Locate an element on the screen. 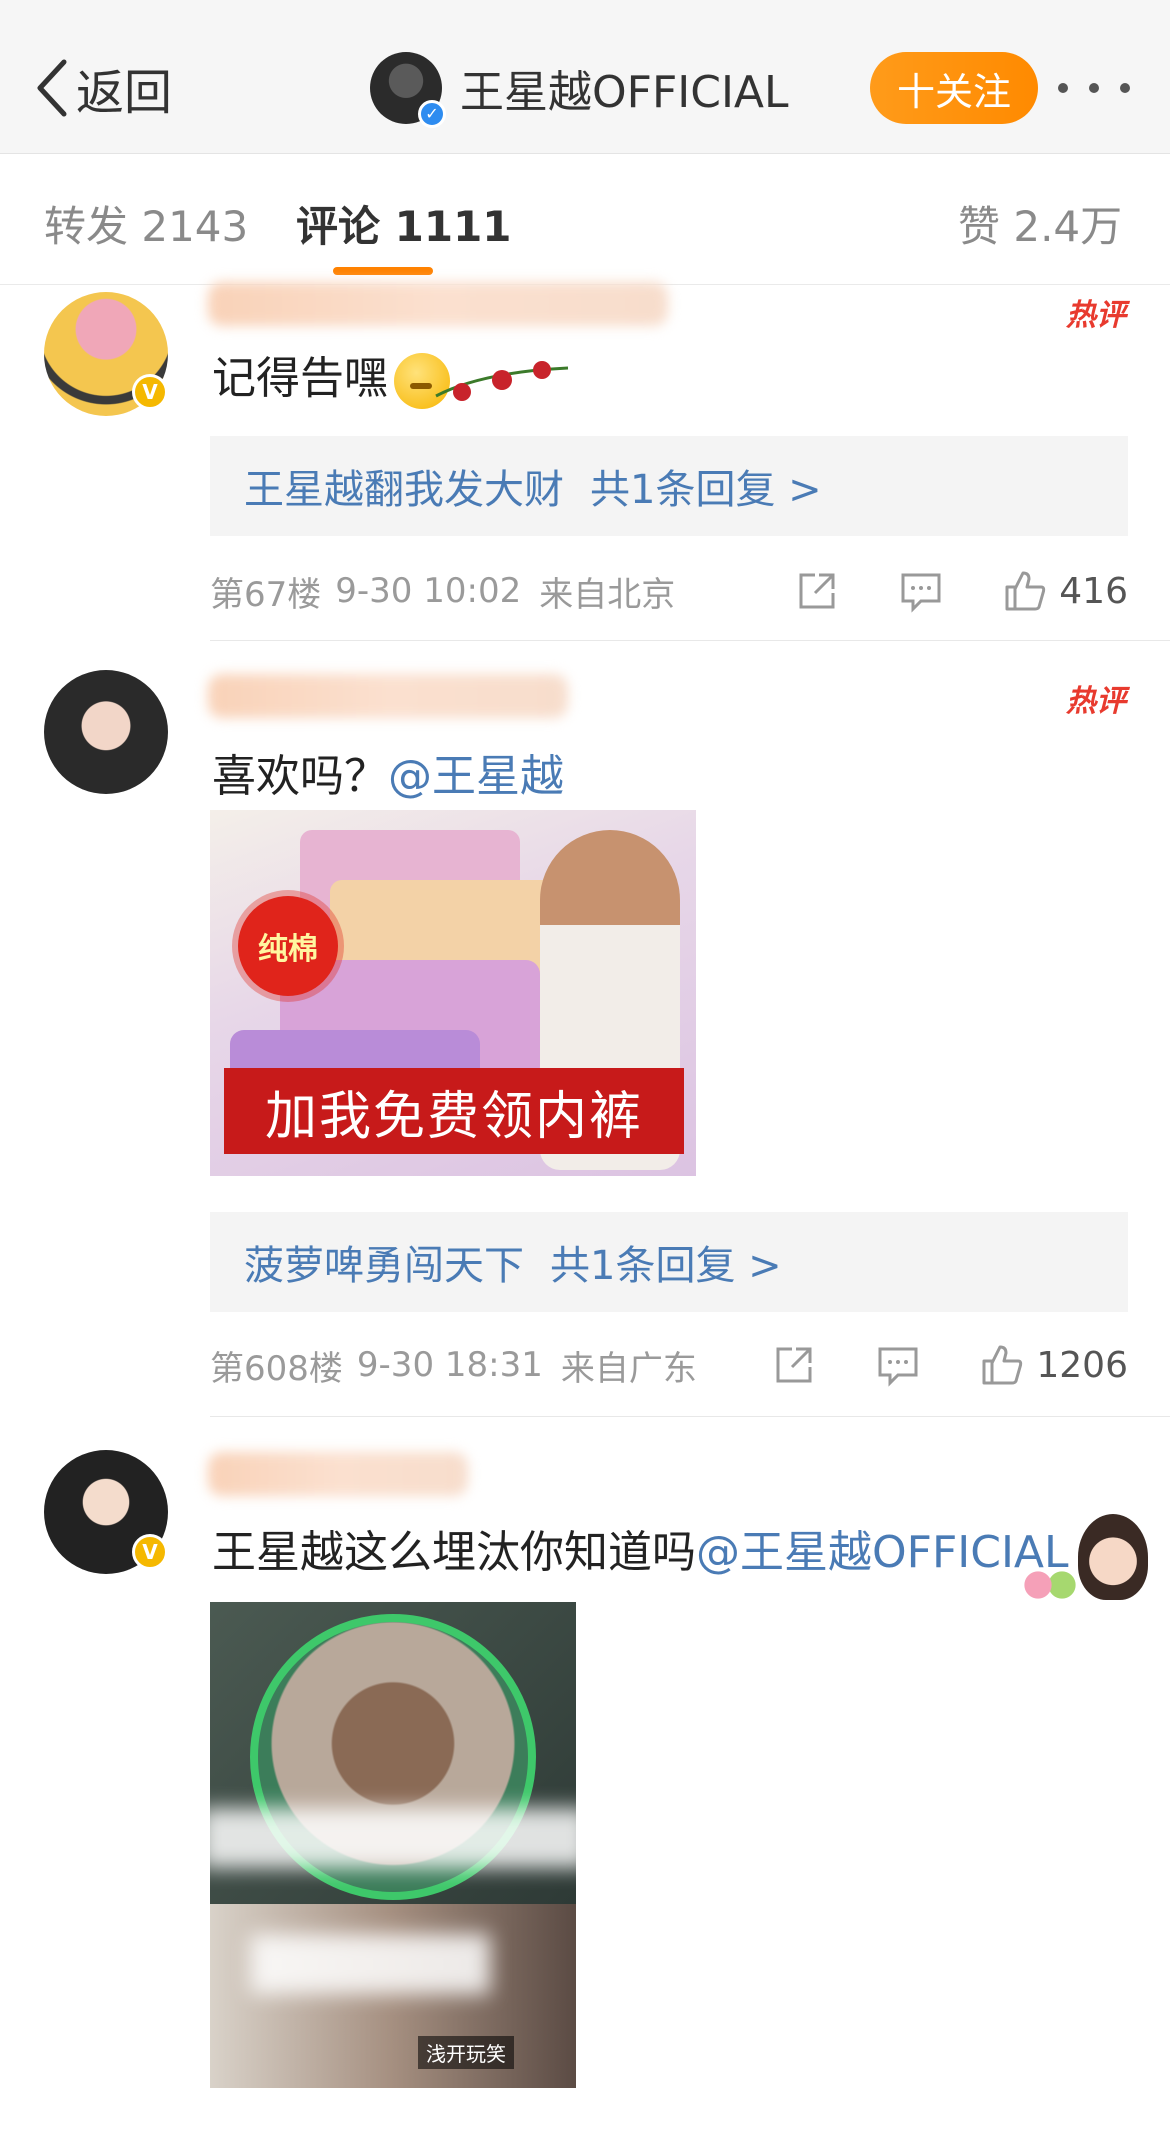 Image resolution: width=1170 pixels, height=2133 pixels. back-button: 返回 is located at coordinates (103, 88).